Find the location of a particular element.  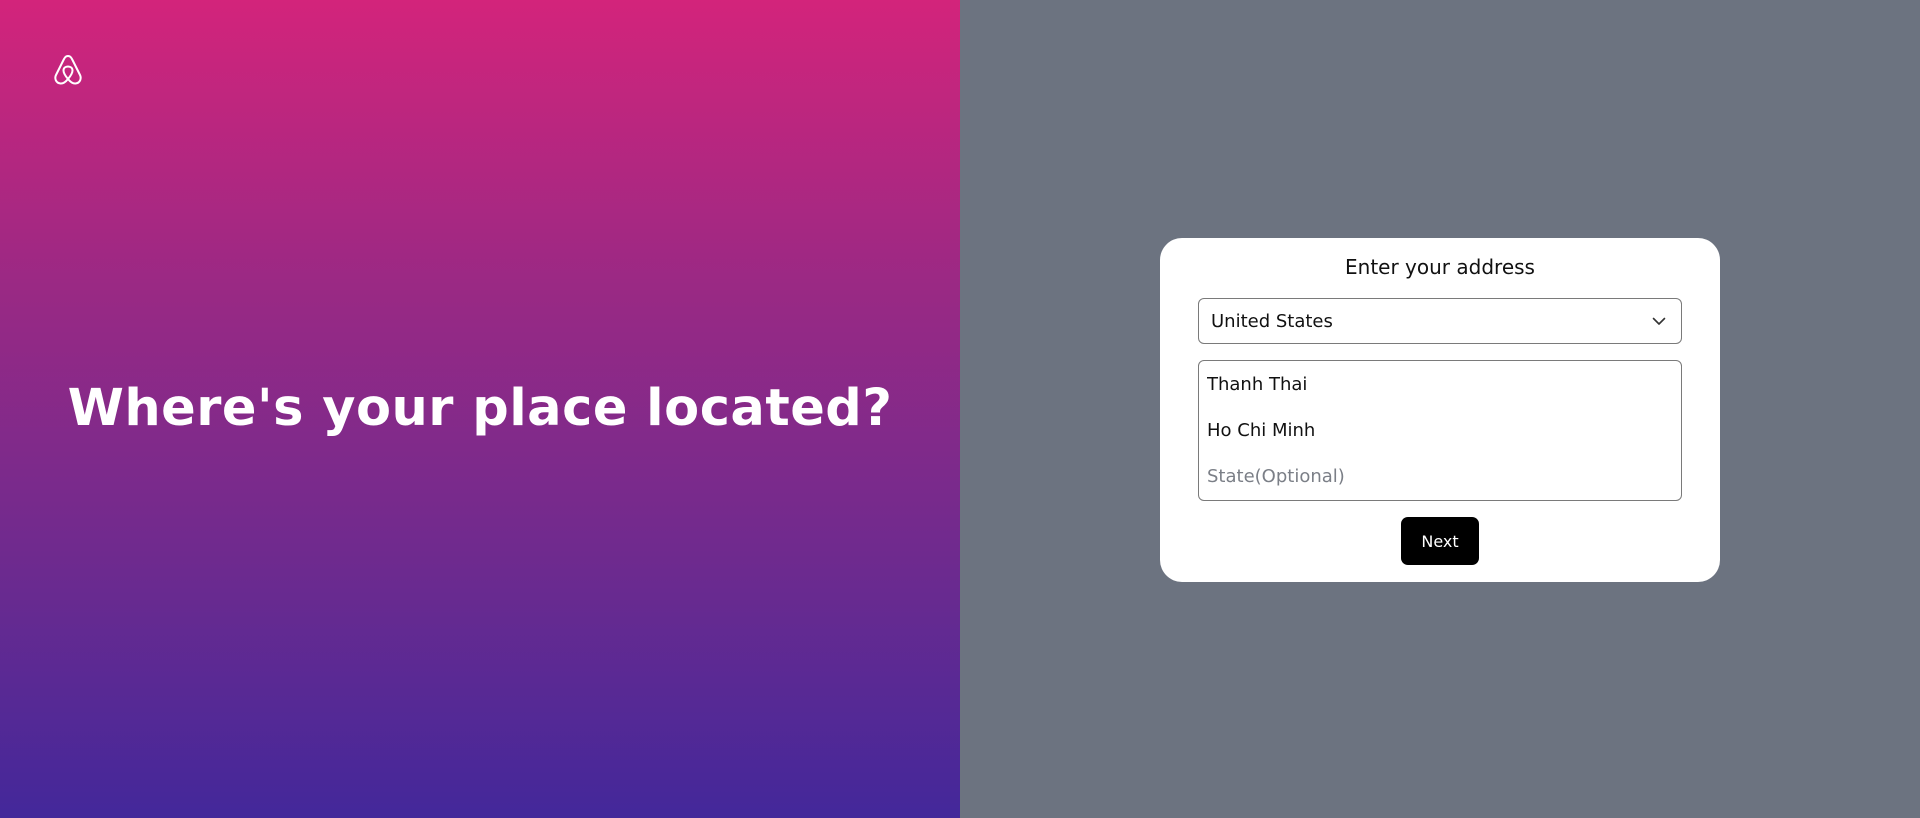

address-fields is located at coordinates (1440, 430).